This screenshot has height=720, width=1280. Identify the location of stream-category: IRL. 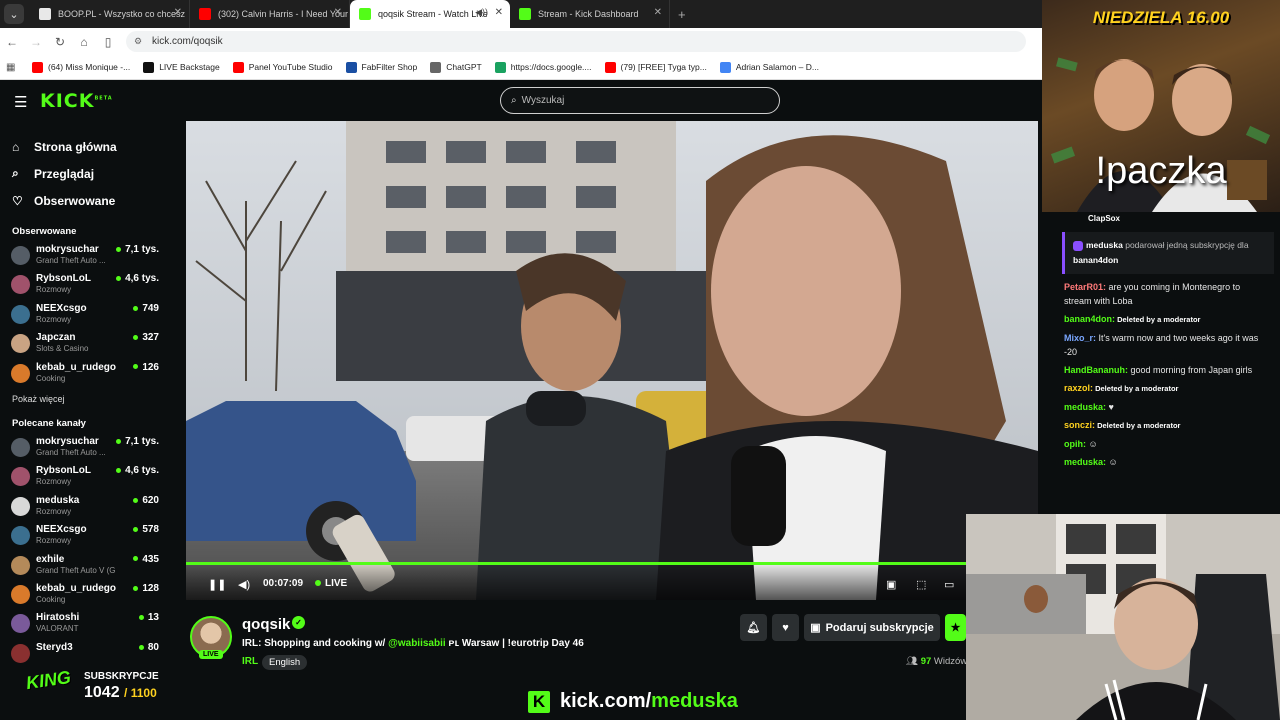
(250, 661).